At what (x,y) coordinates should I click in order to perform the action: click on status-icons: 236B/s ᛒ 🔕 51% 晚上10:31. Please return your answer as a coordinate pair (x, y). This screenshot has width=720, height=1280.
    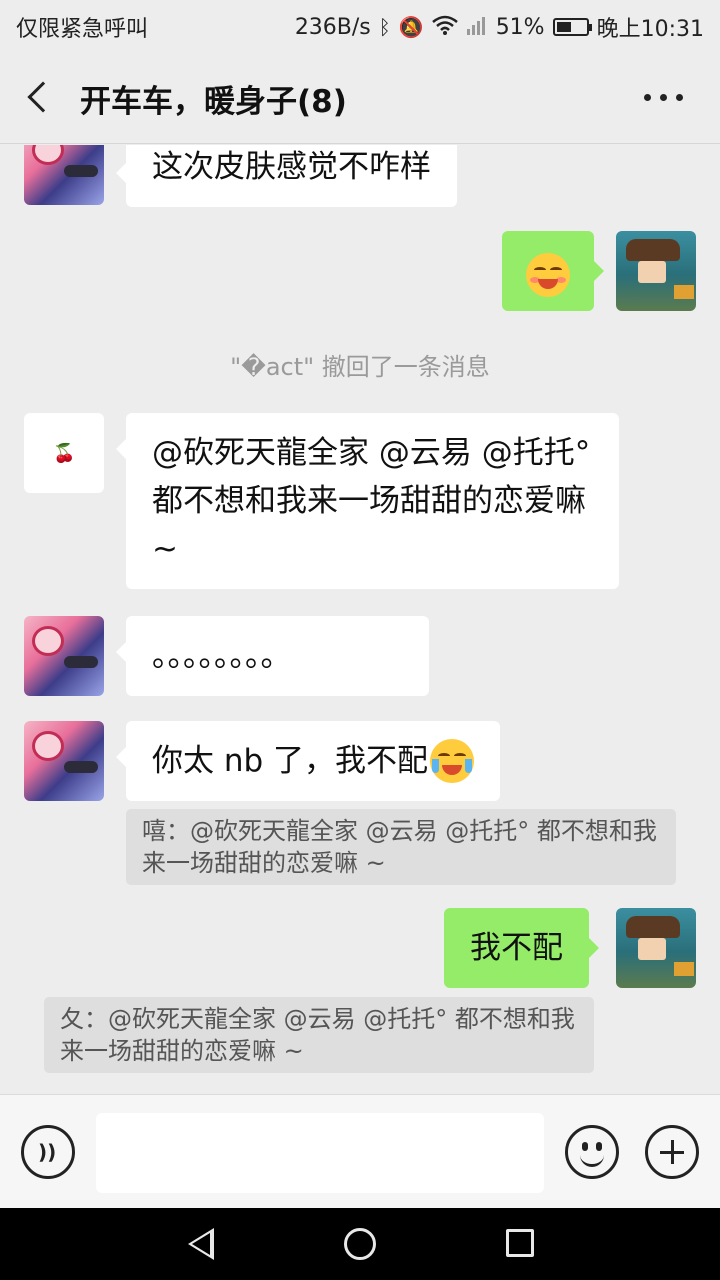
    Looking at the image, I should click on (499, 27).